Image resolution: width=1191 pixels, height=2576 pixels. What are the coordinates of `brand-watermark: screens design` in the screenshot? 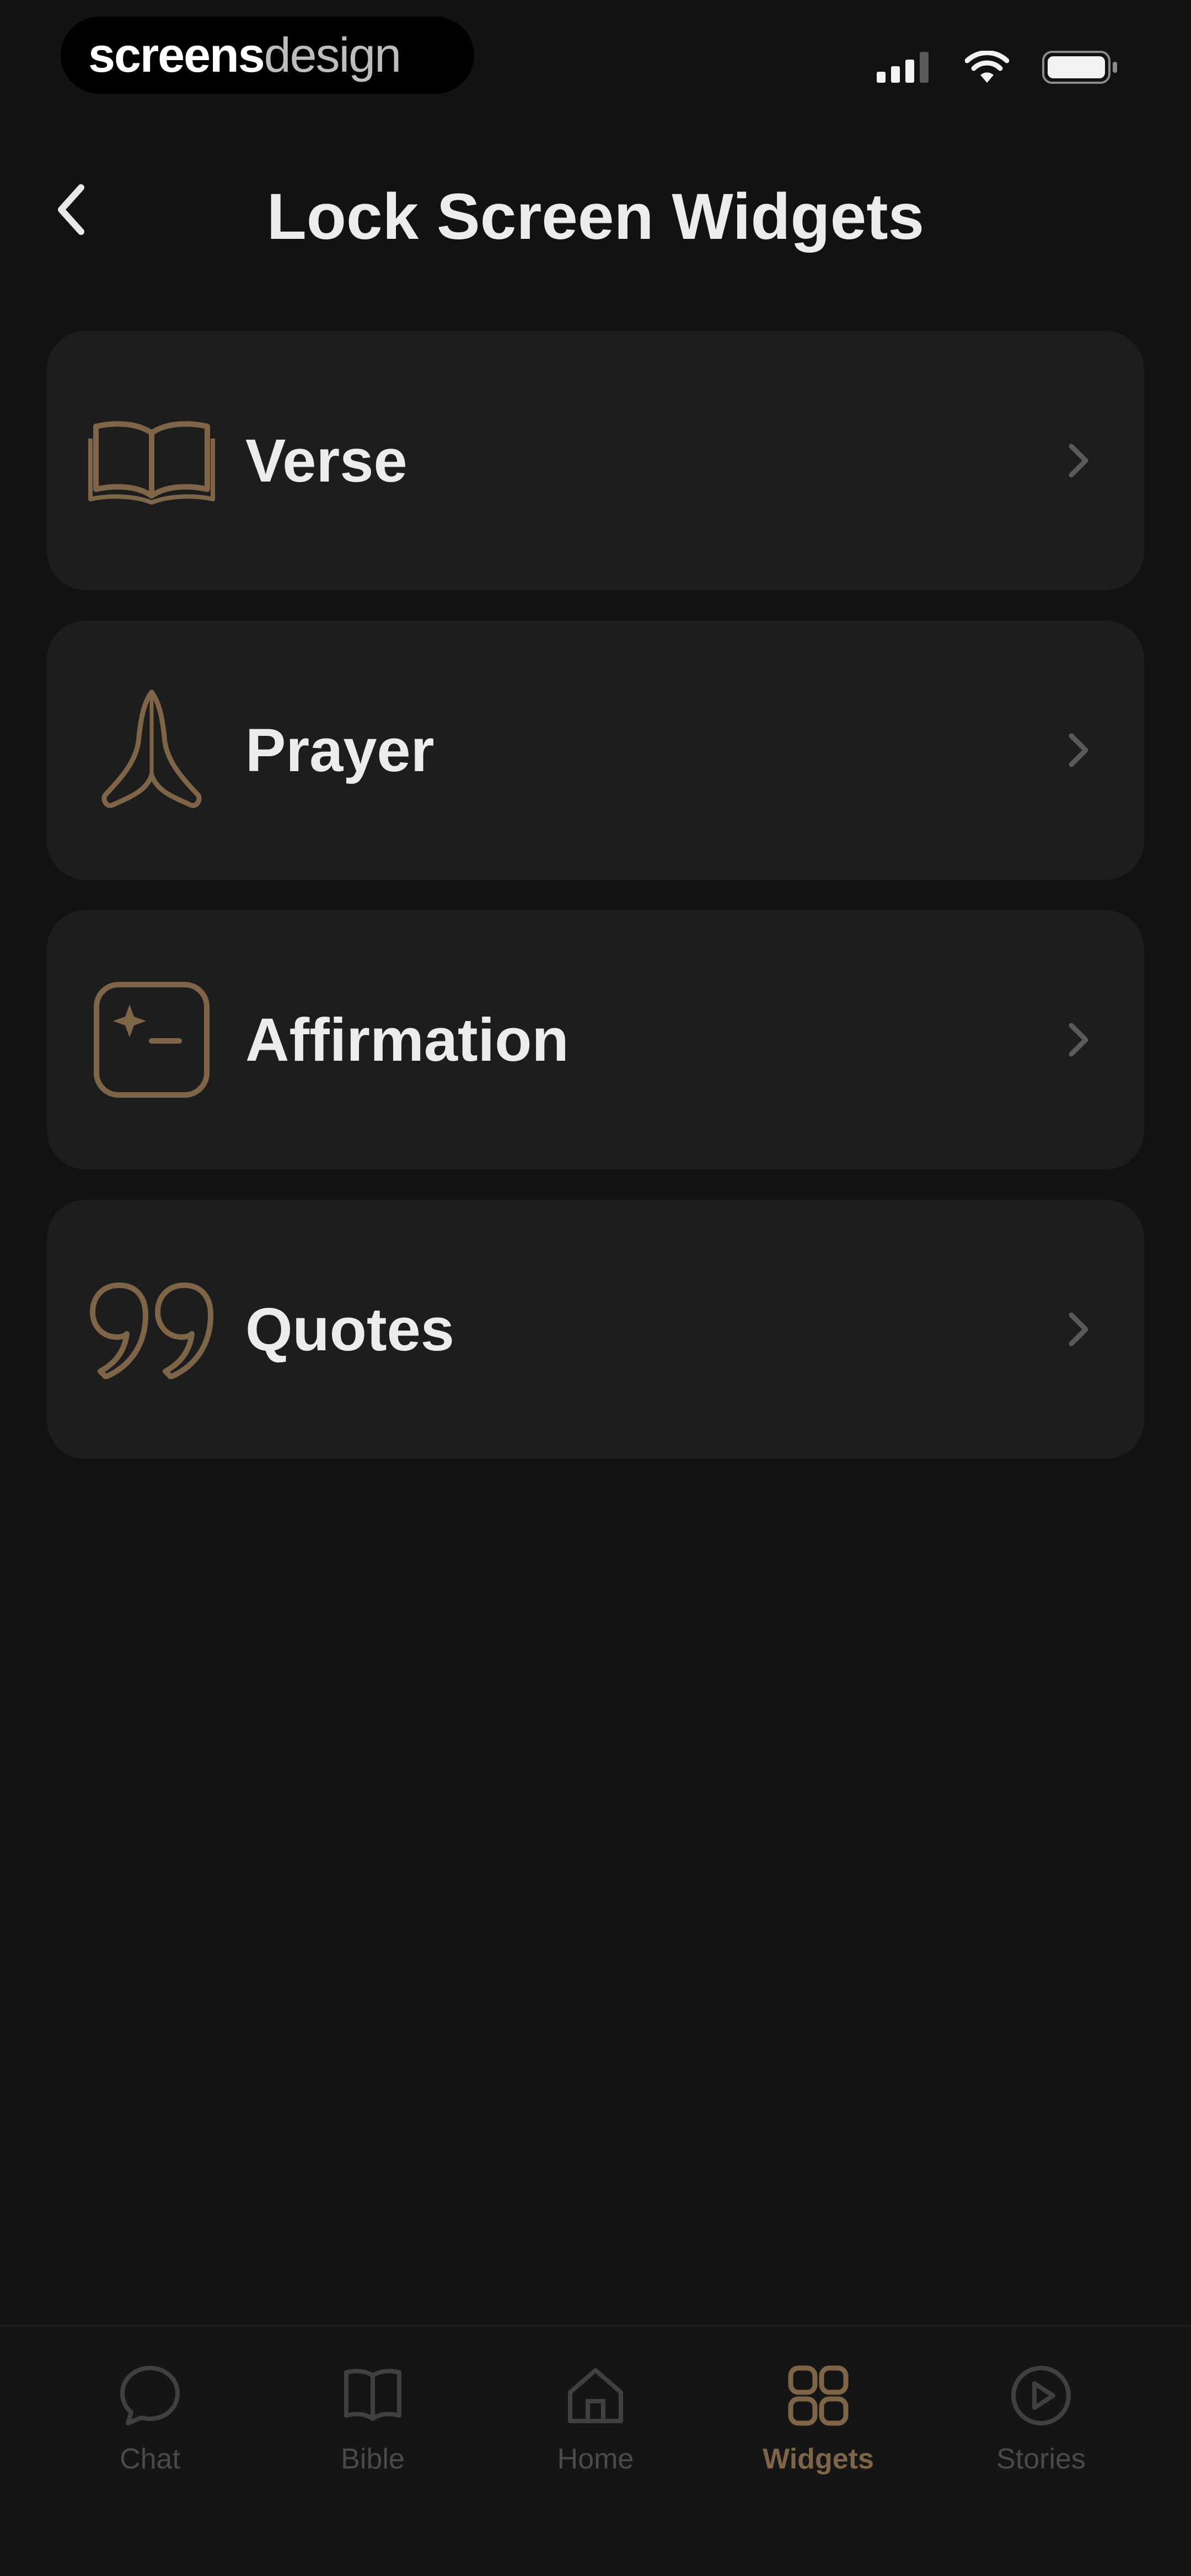 It's located at (267, 55).